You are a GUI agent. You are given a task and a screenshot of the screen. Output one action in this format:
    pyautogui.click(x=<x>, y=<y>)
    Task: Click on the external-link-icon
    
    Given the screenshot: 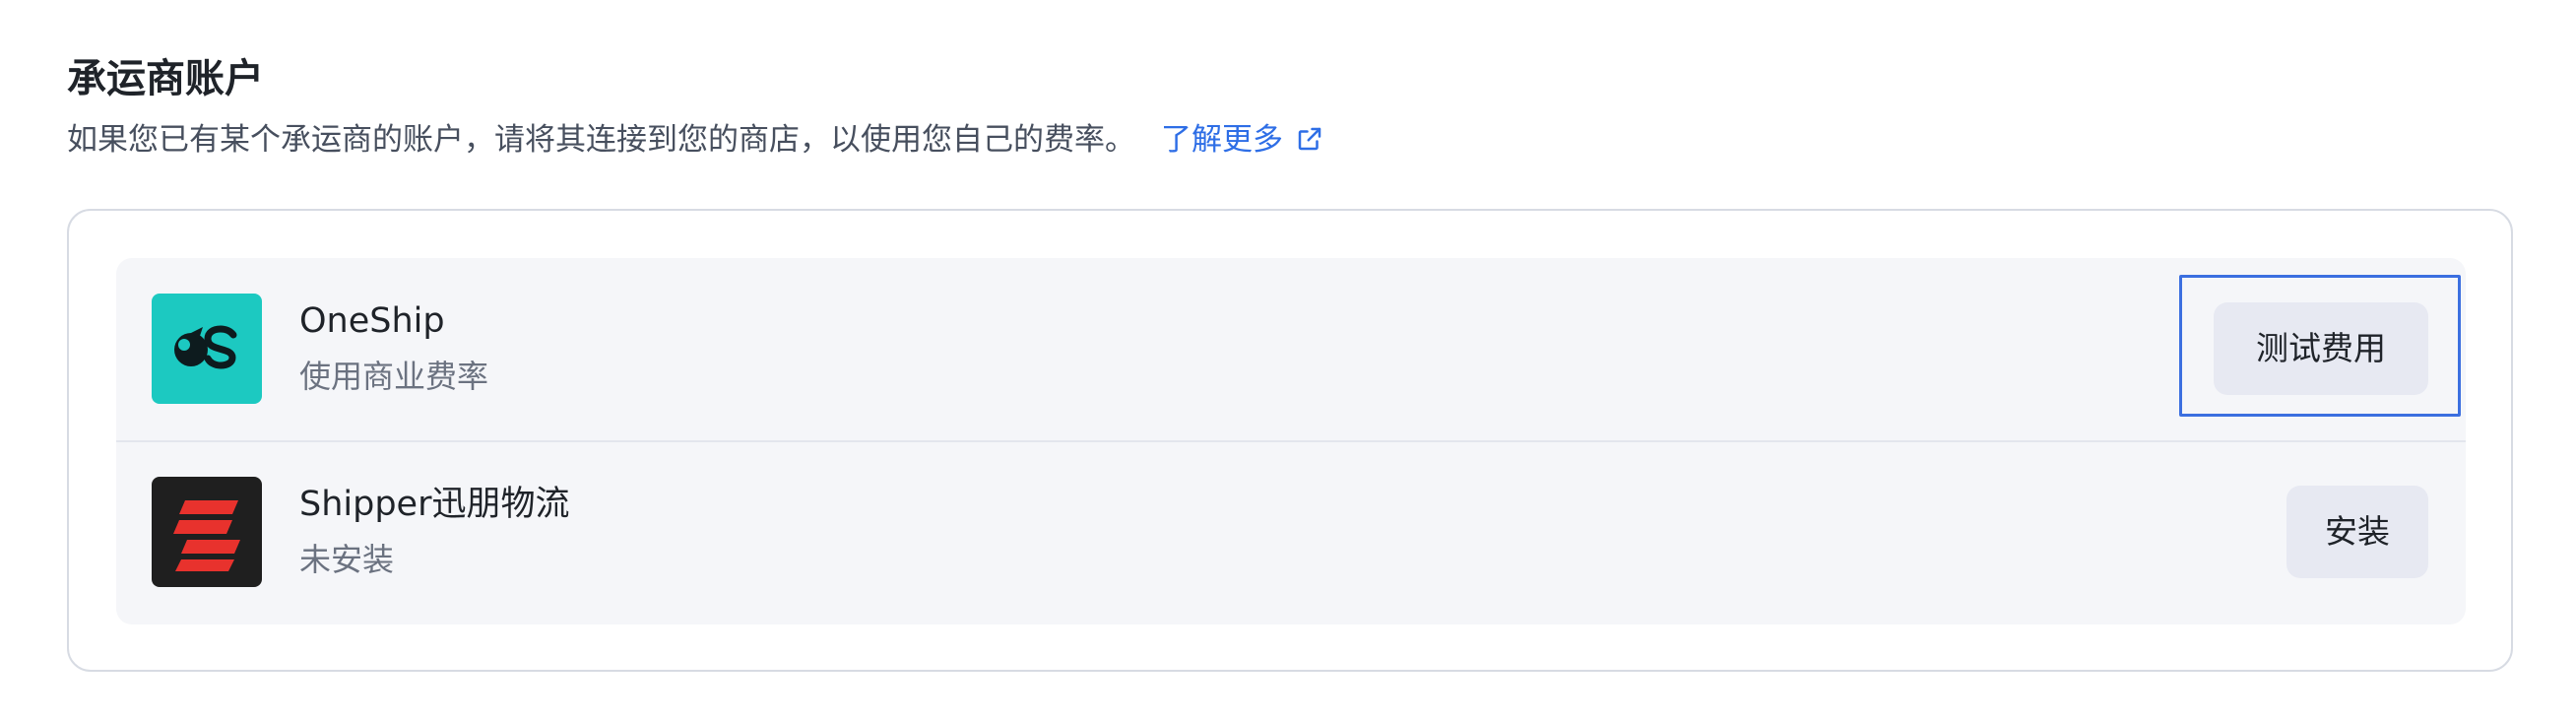 What is the action you would take?
    pyautogui.click(x=1309, y=139)
    